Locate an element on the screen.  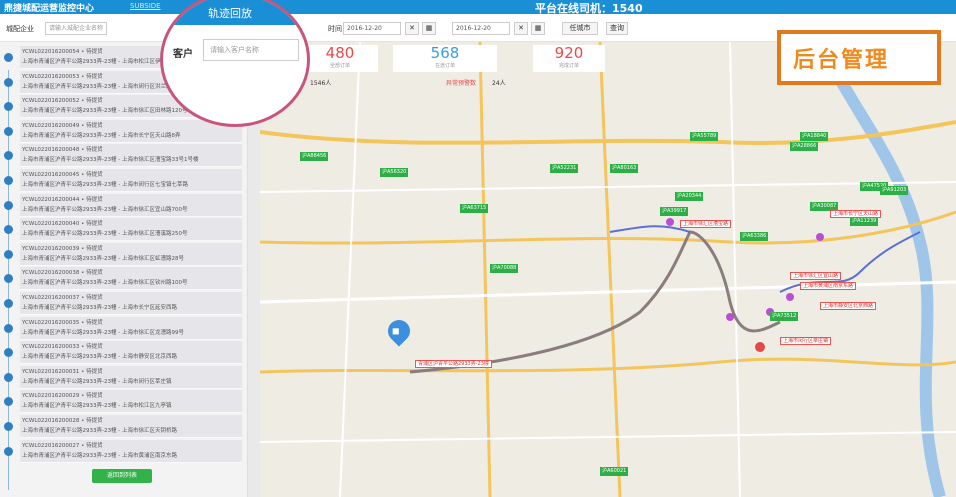
customer-label: 客户 is located at coordinates (183, 54).